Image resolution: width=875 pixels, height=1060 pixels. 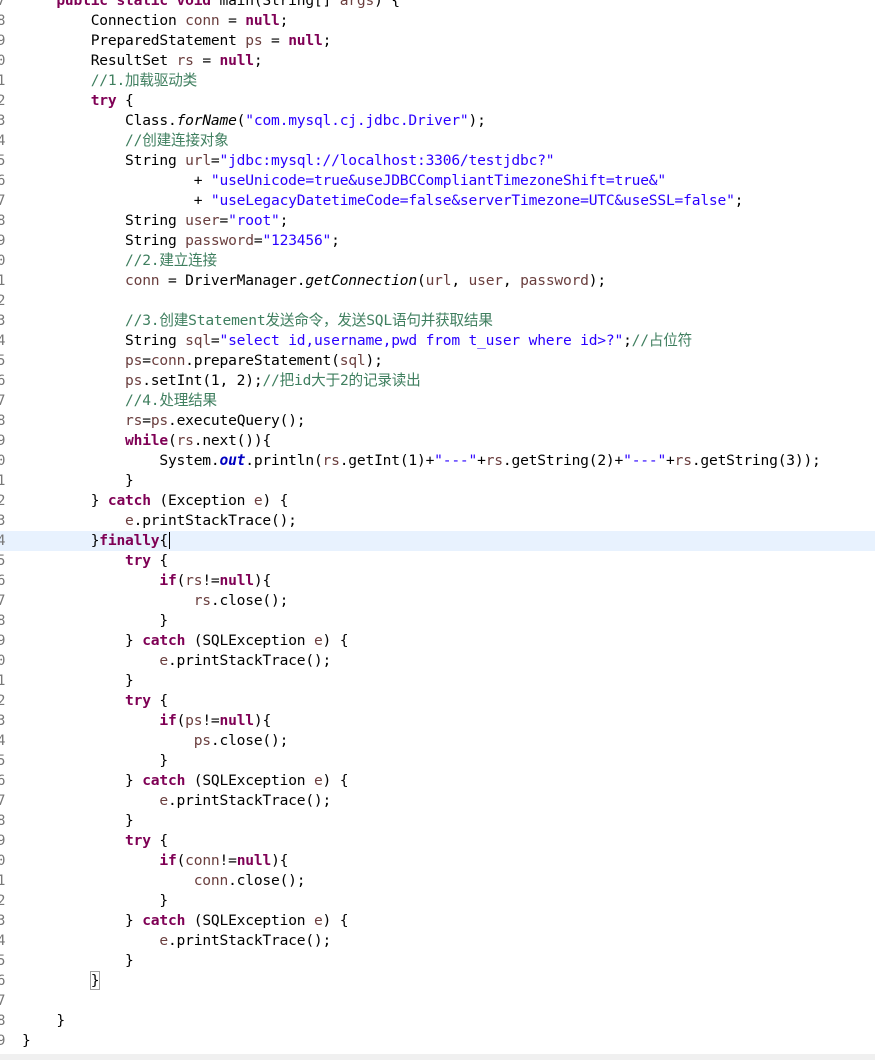 What do you see at coordinates (437, 901) in the screenshot?
I see `code-line: 2 }` at bounding box center [437, 901].